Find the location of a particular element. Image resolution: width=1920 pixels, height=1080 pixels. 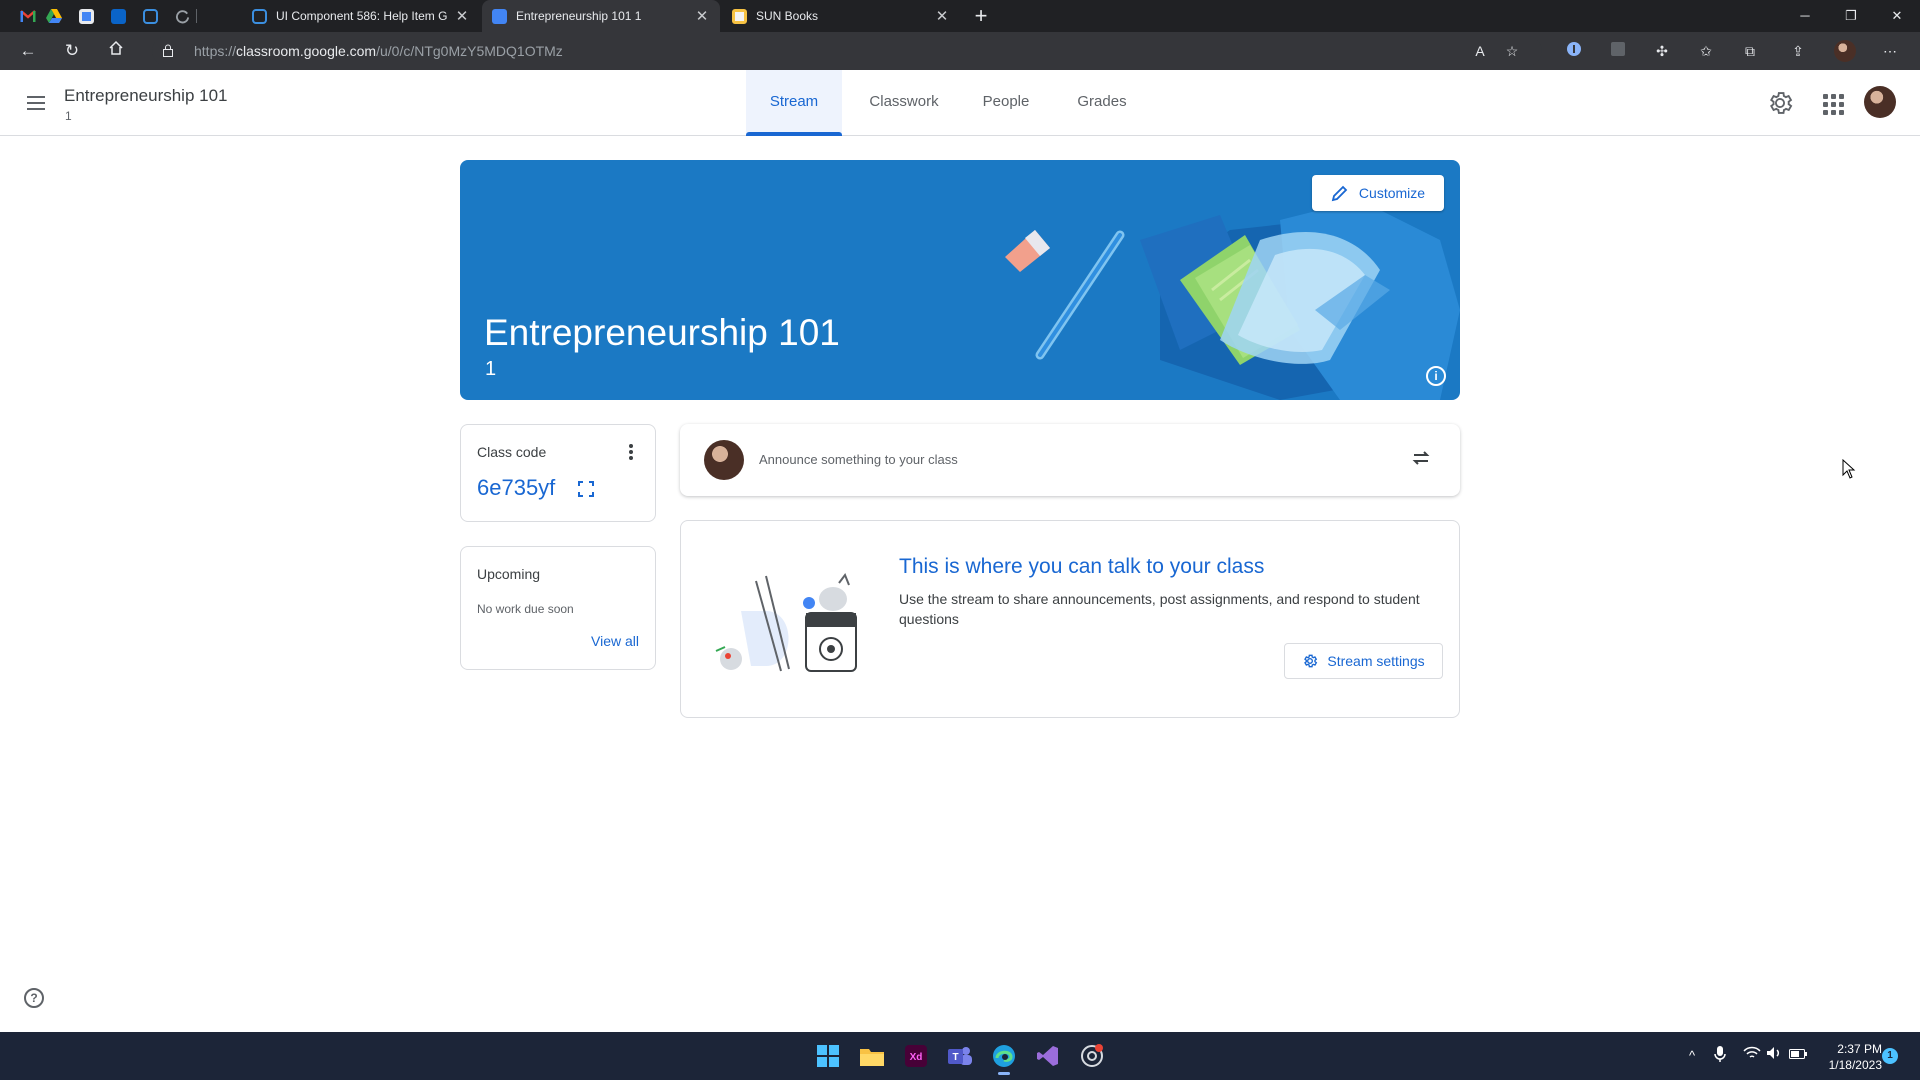

more-menu-icon: ⋯ is located at coordinates (1890, 51).